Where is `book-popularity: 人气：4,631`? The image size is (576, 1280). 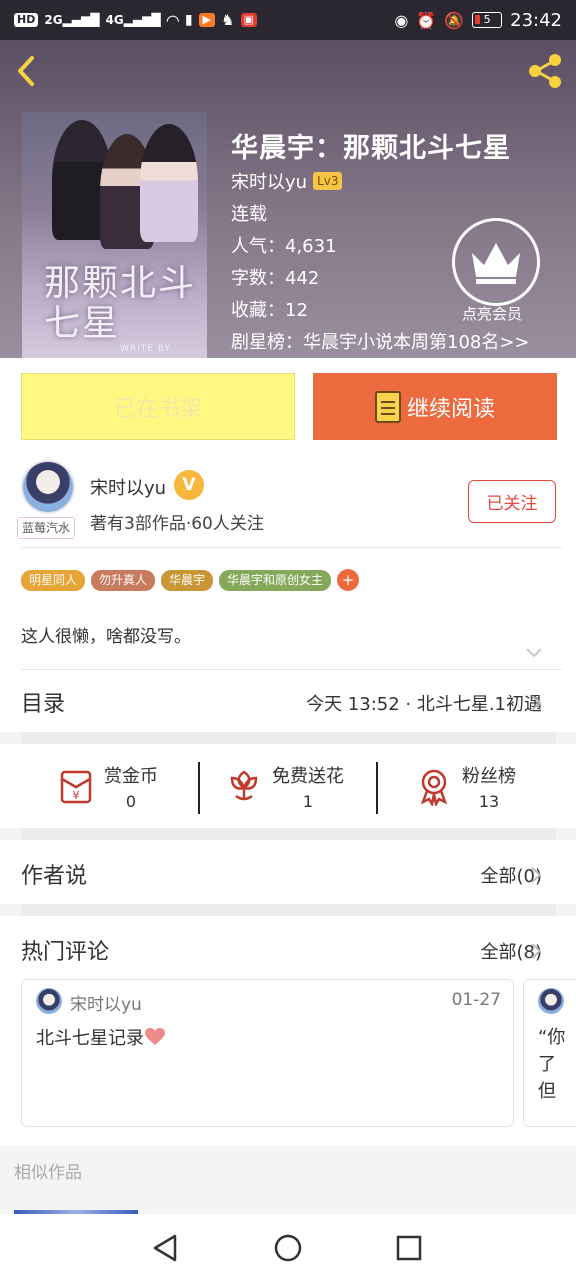
book-popularity: 人气：4,631 is located at coordinates (284, 246).